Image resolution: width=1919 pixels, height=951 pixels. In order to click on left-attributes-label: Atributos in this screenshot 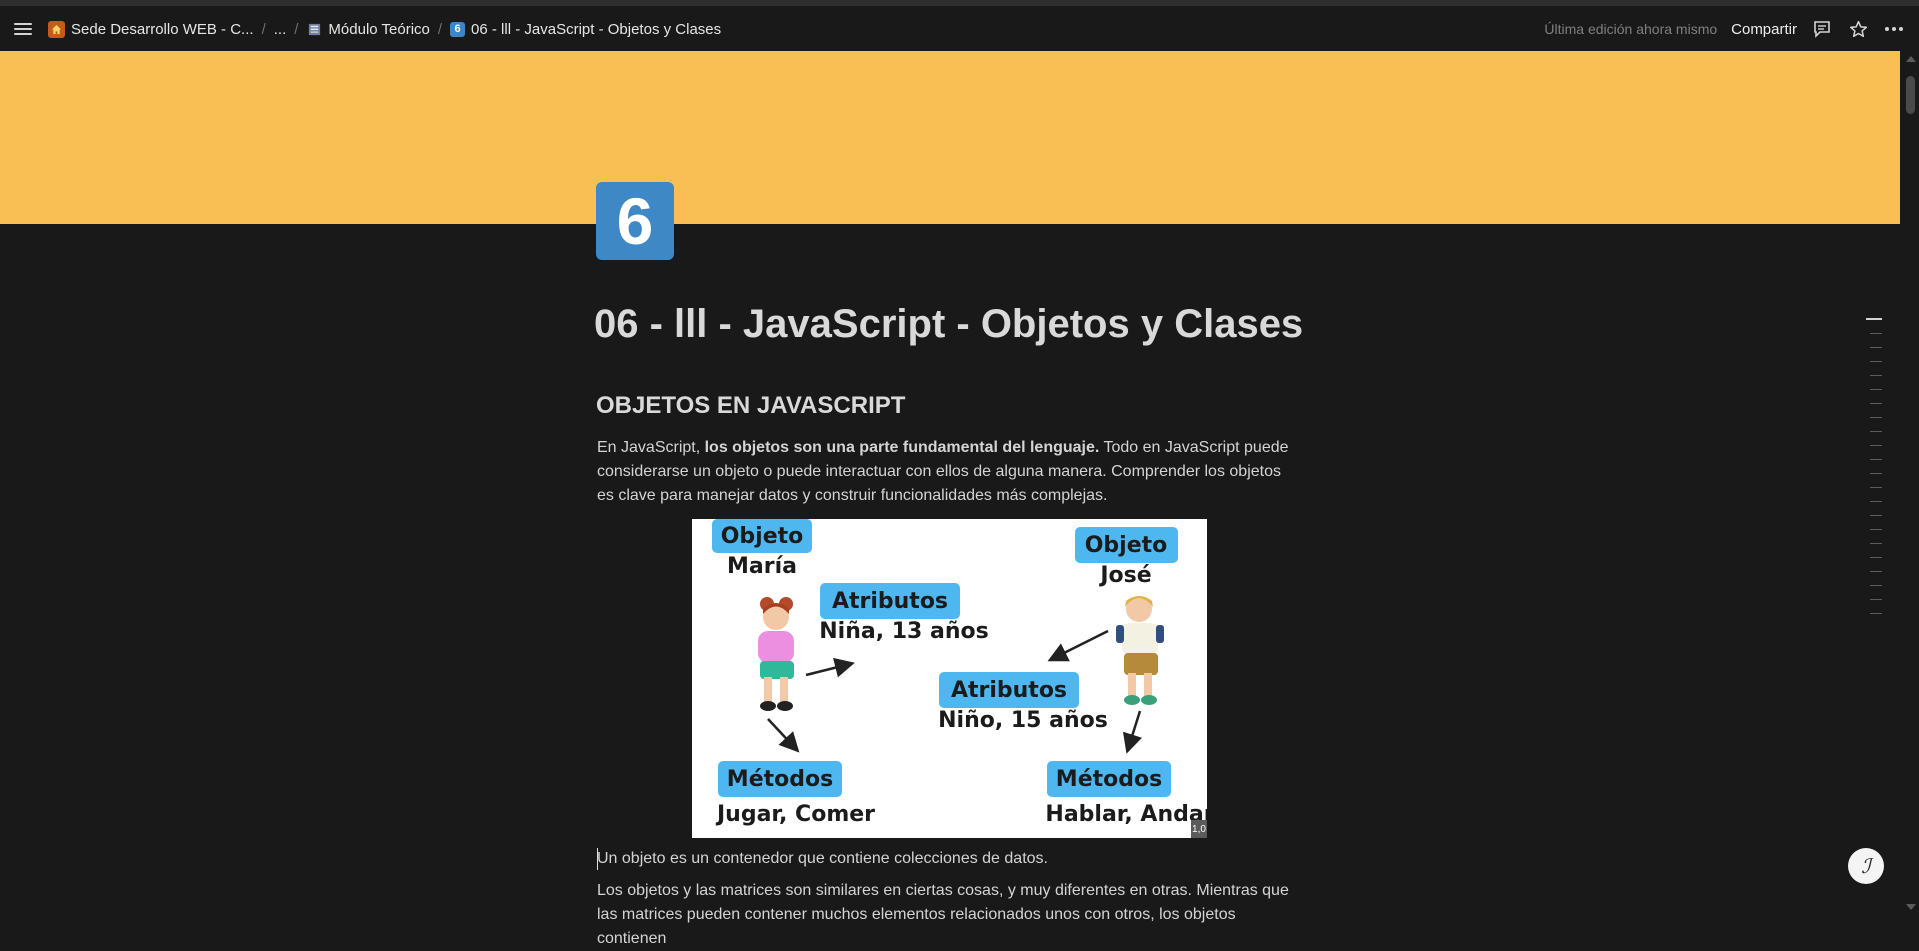, I will do `click(890, 601)`.